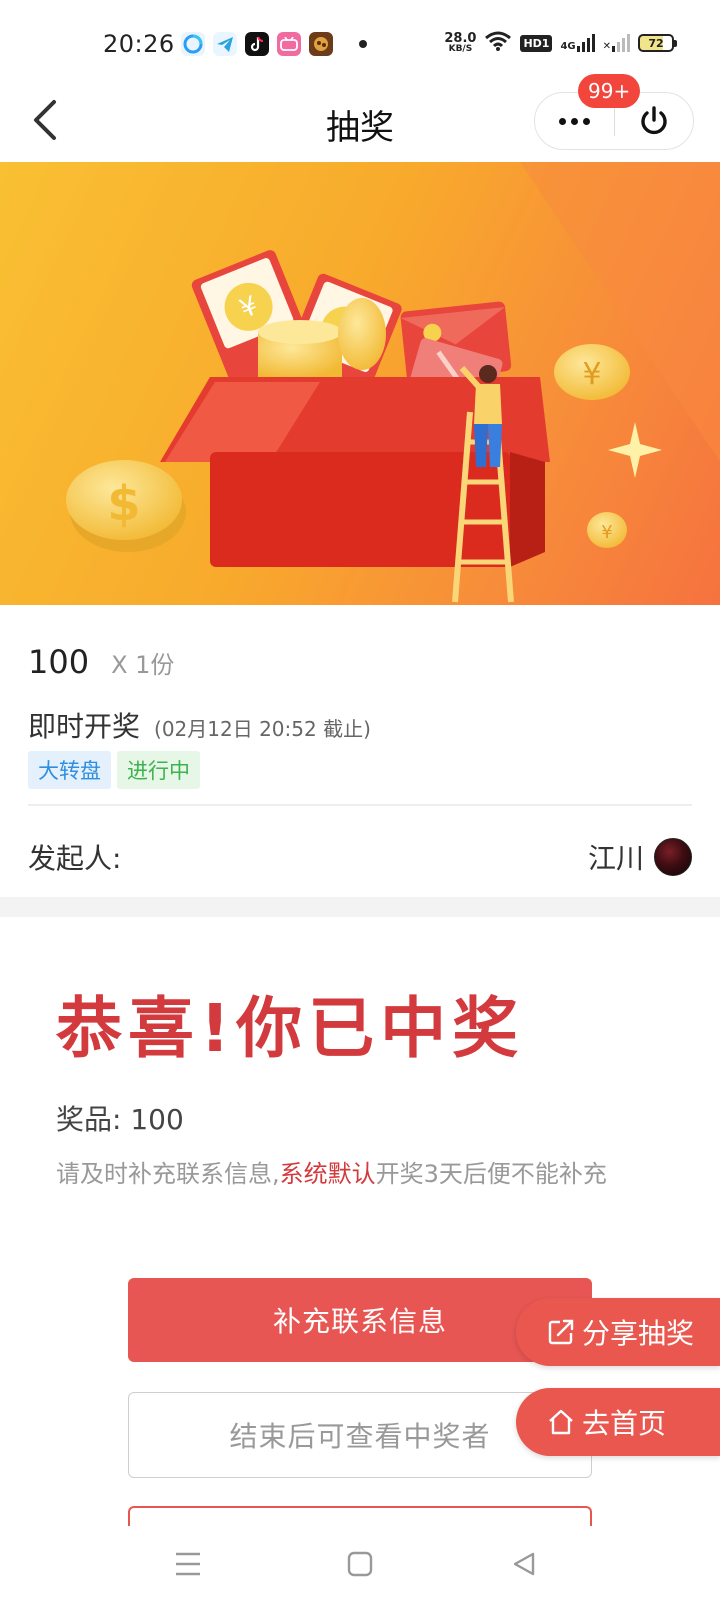 The height and width of the screenshot is (1600, 720). I want to click on status-time: 20:26, so click(139, 44).